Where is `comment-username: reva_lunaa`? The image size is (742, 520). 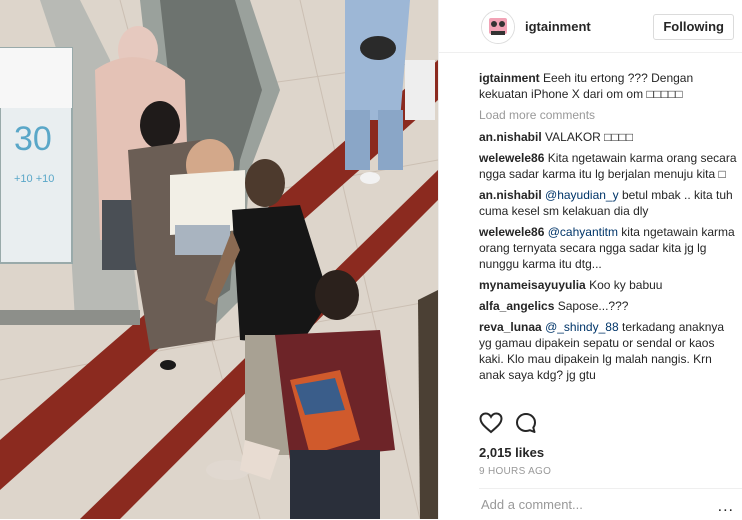 comment-username: reva_lunaa is located at coordinates (510, 327).